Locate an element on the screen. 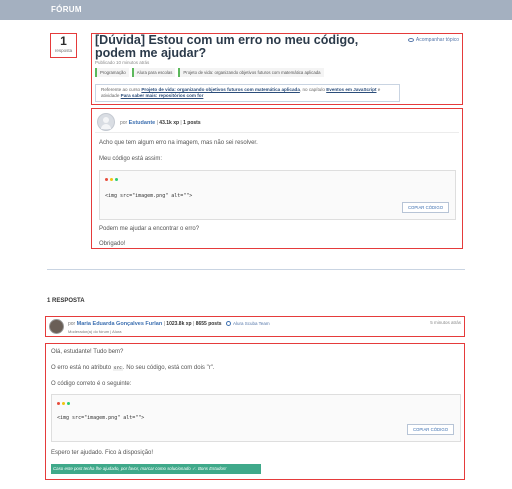  answers-count-heading: 1 RESPOSTA is located at coordinates (66, 301).